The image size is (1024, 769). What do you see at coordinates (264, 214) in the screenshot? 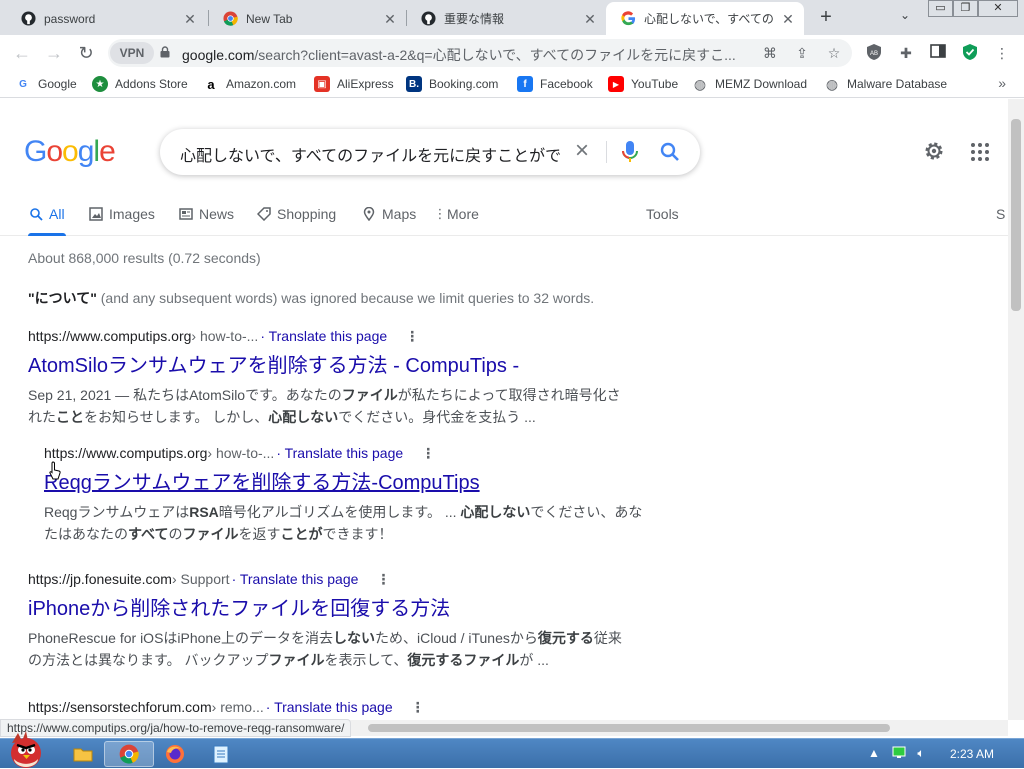
I see `tag-icon` at bounding box center [264, 214].